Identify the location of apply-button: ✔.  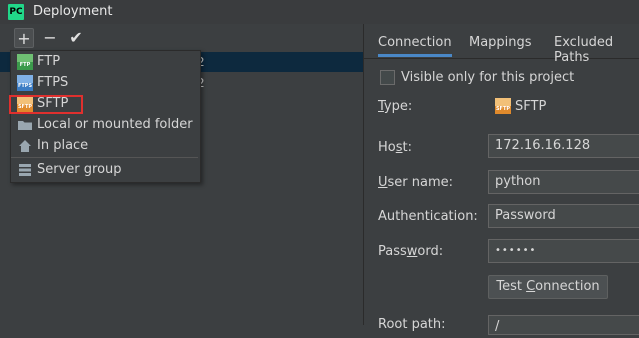
(76, 38).